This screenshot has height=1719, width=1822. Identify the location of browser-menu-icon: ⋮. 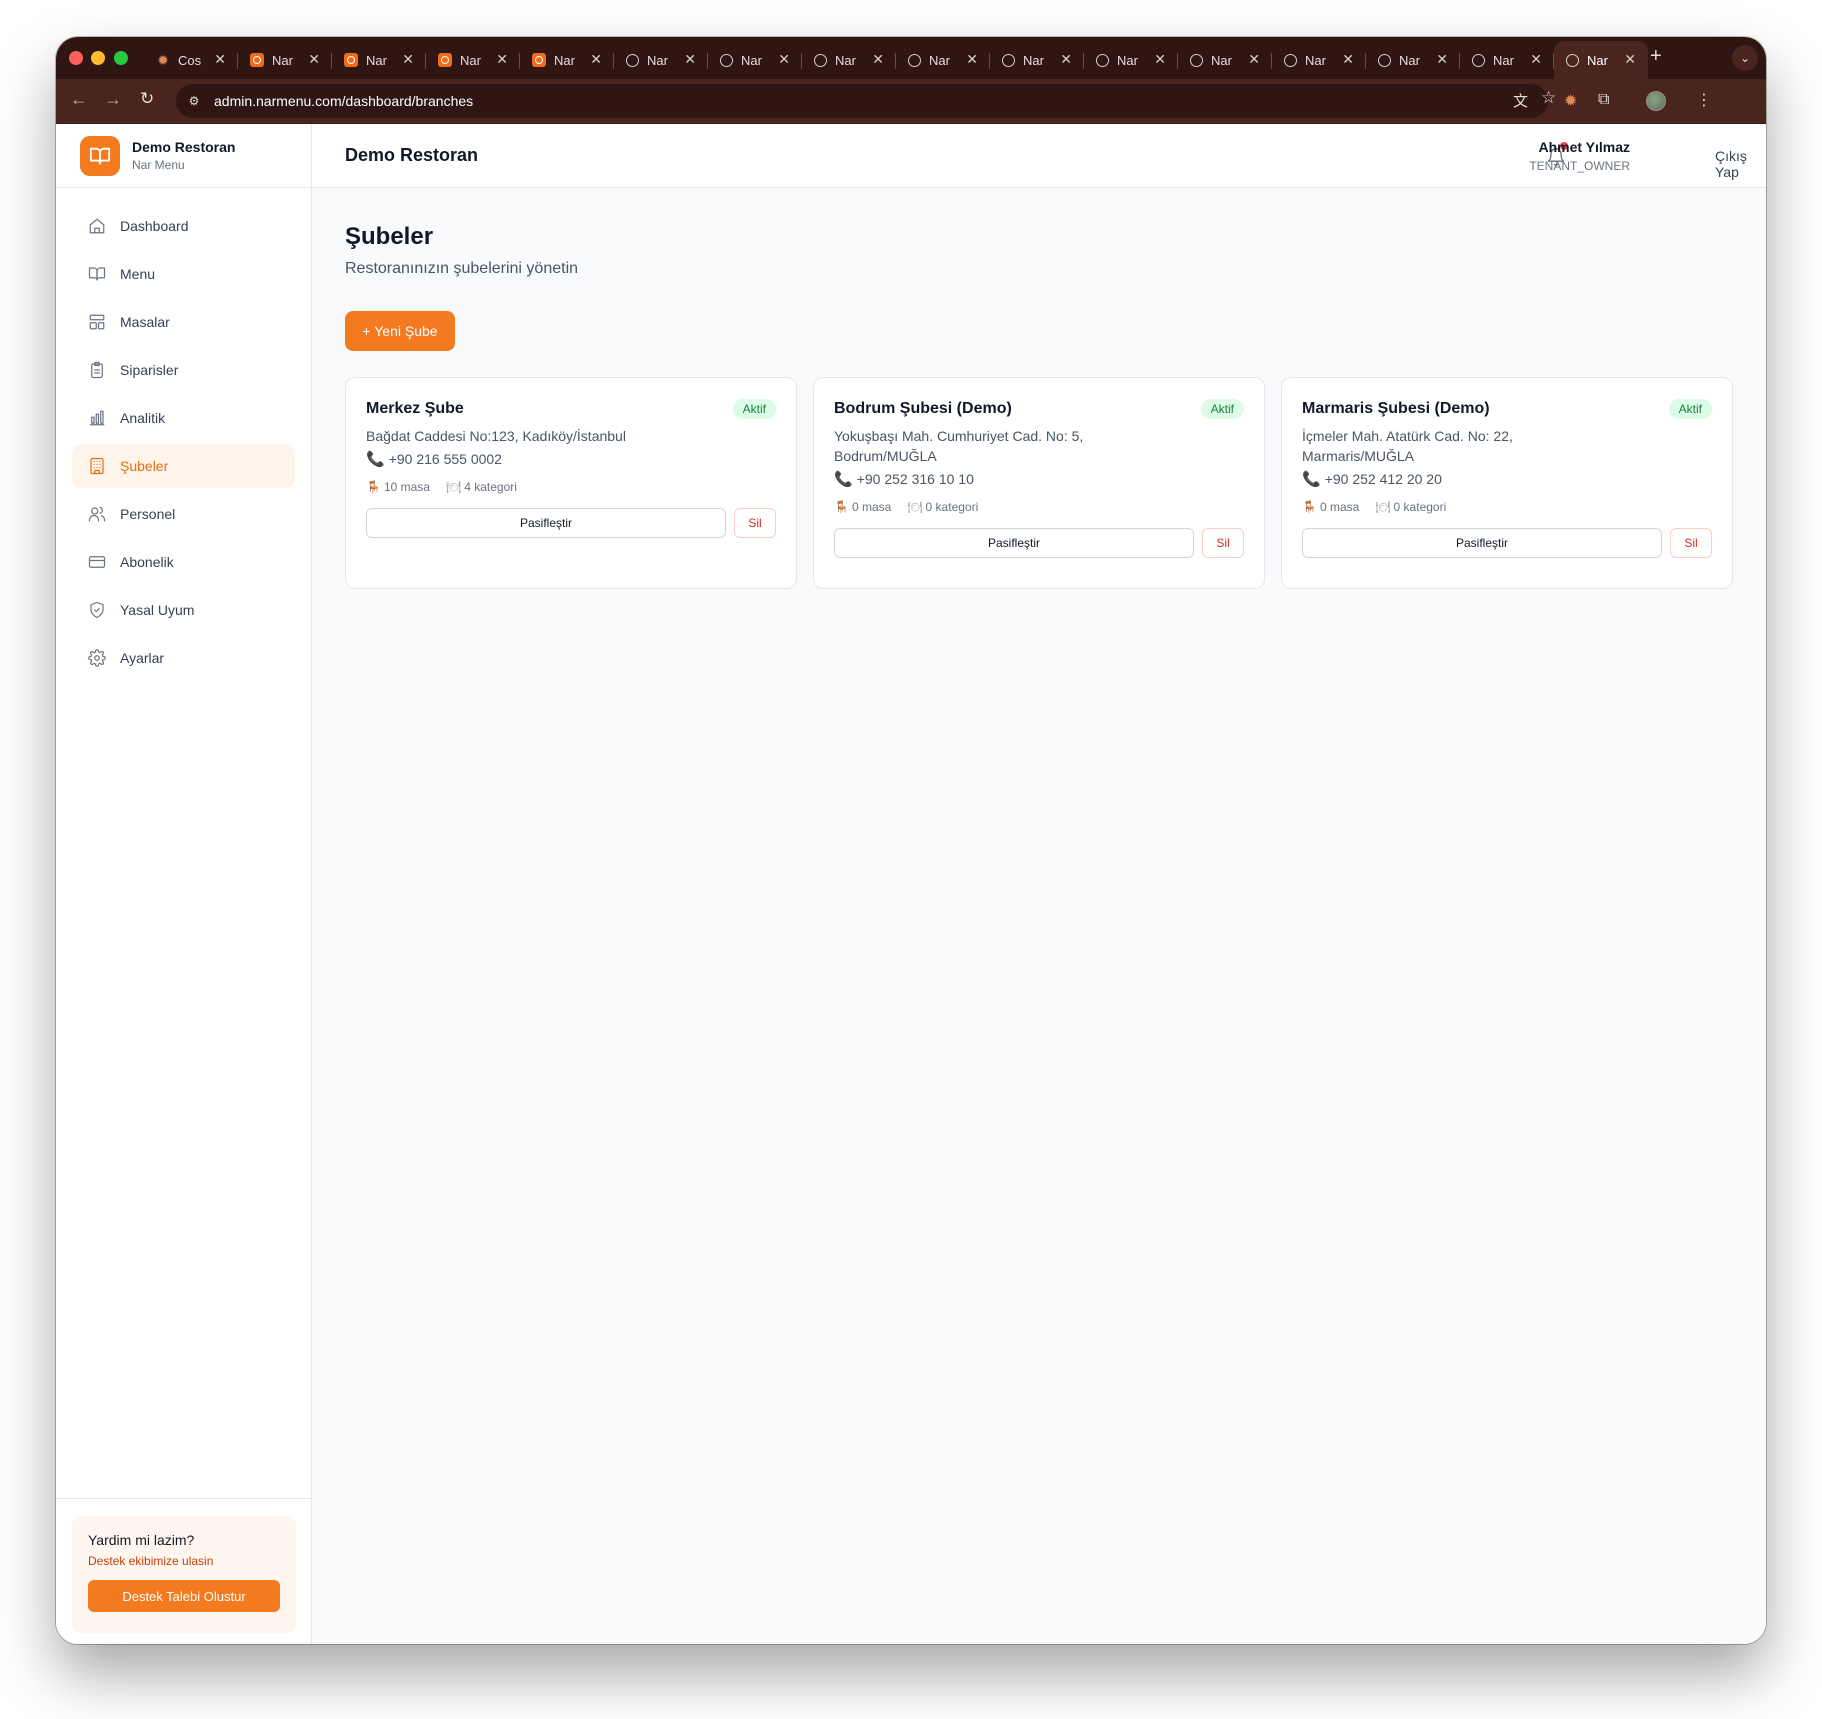
(1704, 100).